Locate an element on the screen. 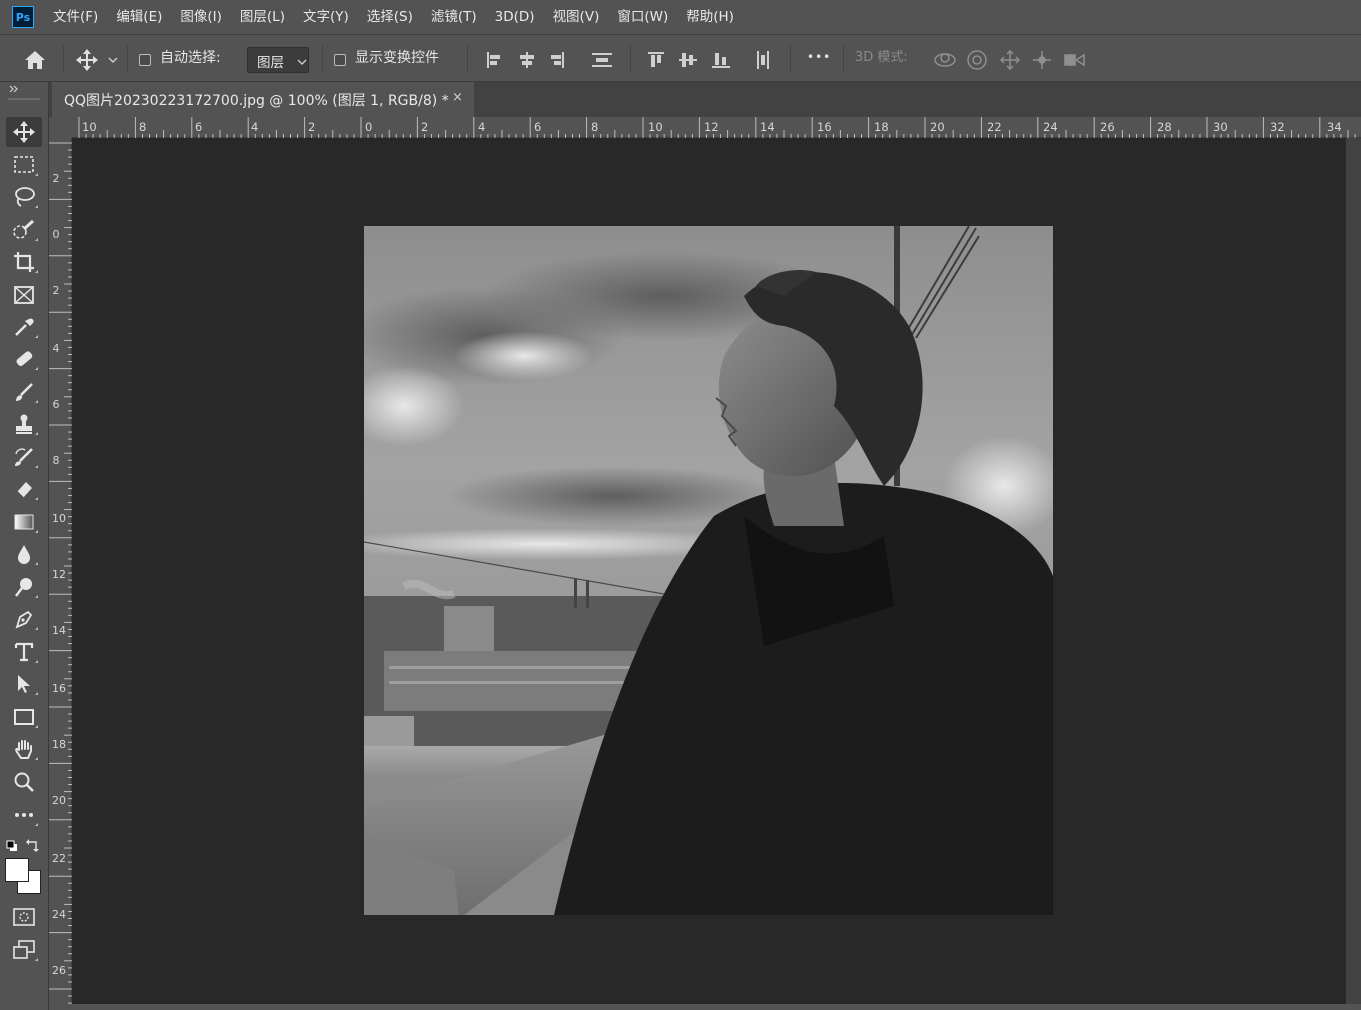  menu-file: 文件(F) is located at coordinates (75, 17).